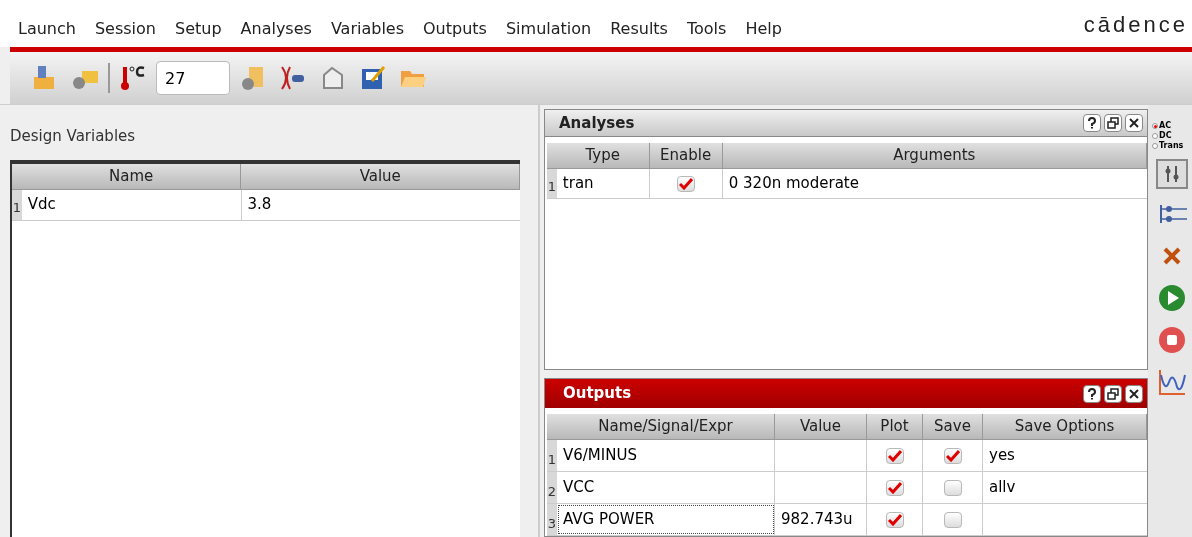 This screenshot has width=1192, height=537. What do you see at coordinates (597, 123) in the screenshot?
I see `panel-title: Analyses` at bounding box center [597, 123].